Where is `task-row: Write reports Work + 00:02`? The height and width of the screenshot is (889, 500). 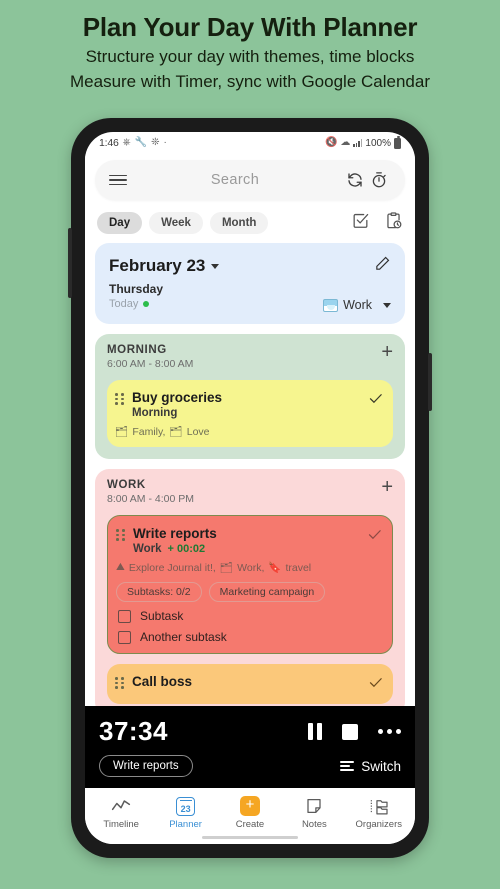
task-row: Write reports Work + 00:02 is located at coordinates (249, 540).